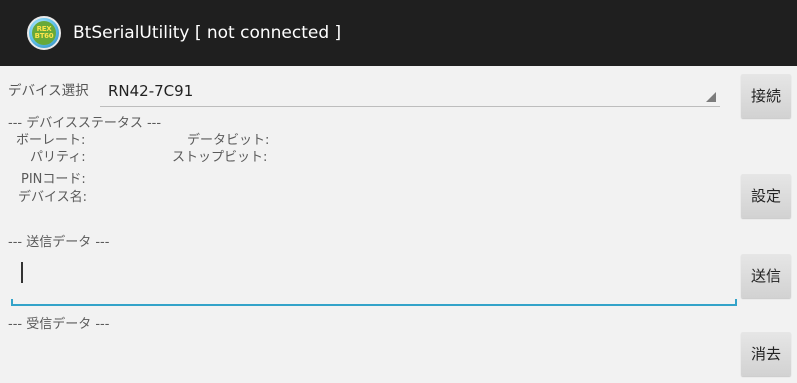 This screenshot has height=383, width=797. I want to click on device-status-header: --- デバイスステータス ---, so click(85, 123).